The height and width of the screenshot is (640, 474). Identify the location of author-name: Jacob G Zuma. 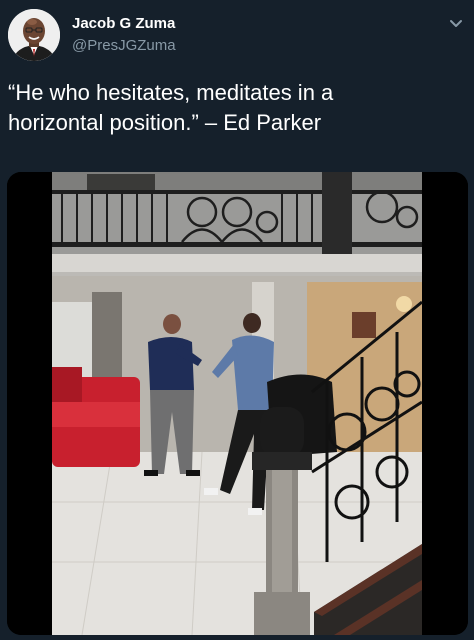
(123, 24).